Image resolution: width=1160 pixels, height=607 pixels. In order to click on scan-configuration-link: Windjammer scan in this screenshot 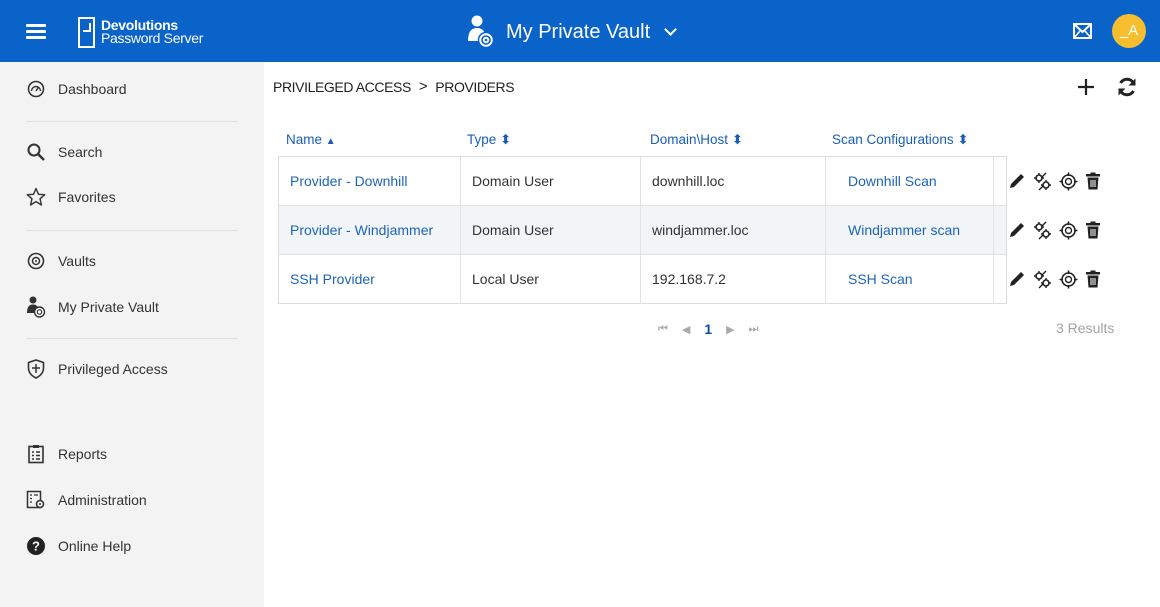, I will do `click(910, 230)`.